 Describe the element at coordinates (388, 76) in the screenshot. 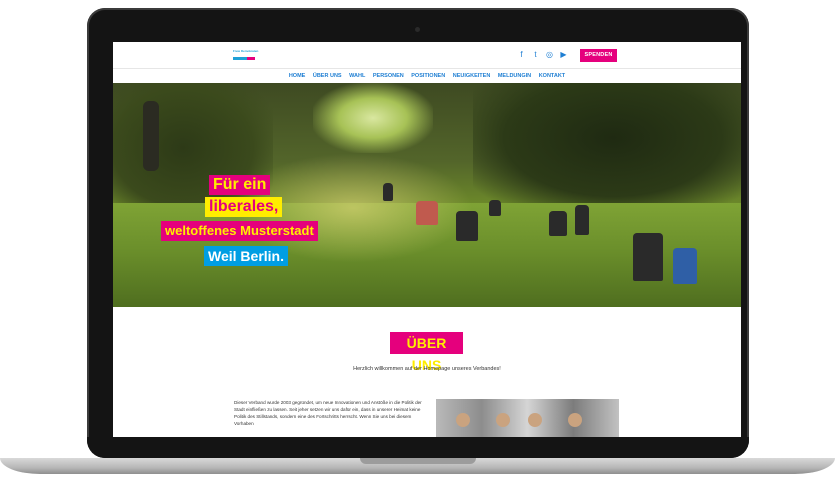

I see `nav-item-personen: PERSONEN` at that location.